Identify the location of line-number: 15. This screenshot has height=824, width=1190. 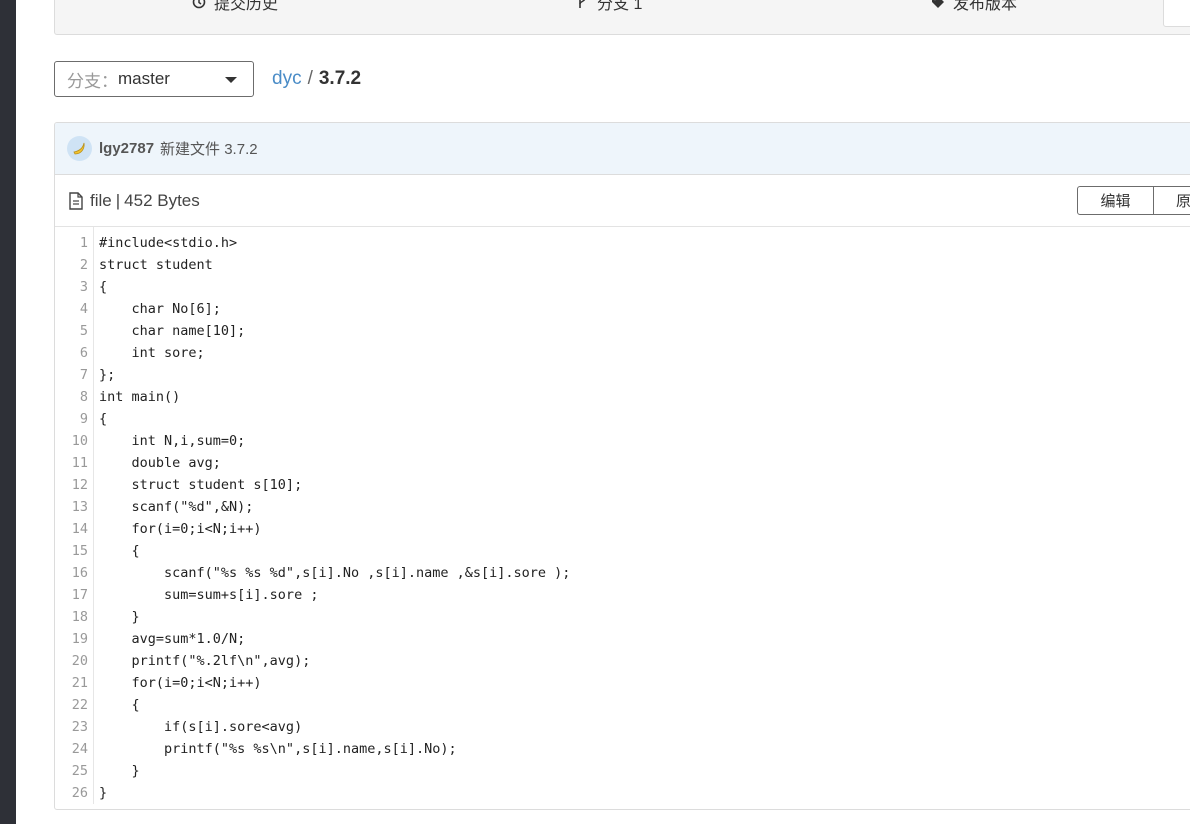
(73, 551).